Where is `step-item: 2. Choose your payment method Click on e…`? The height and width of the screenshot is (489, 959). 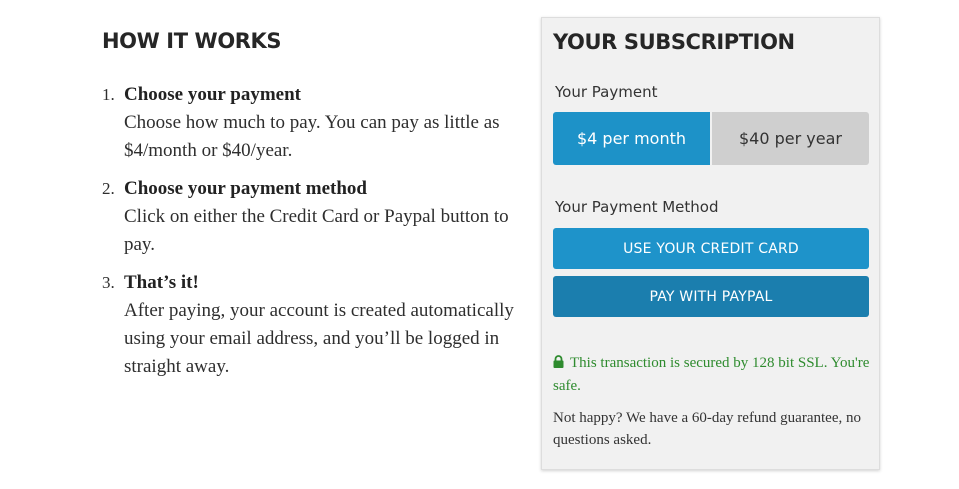 step-item: 2. Choose your payment method Click on e… is located at coordinates (314, 217).